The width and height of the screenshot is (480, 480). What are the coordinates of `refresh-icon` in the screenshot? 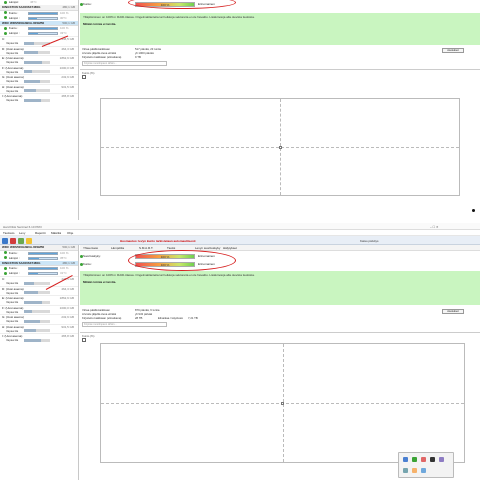 It's located at (13, 240).